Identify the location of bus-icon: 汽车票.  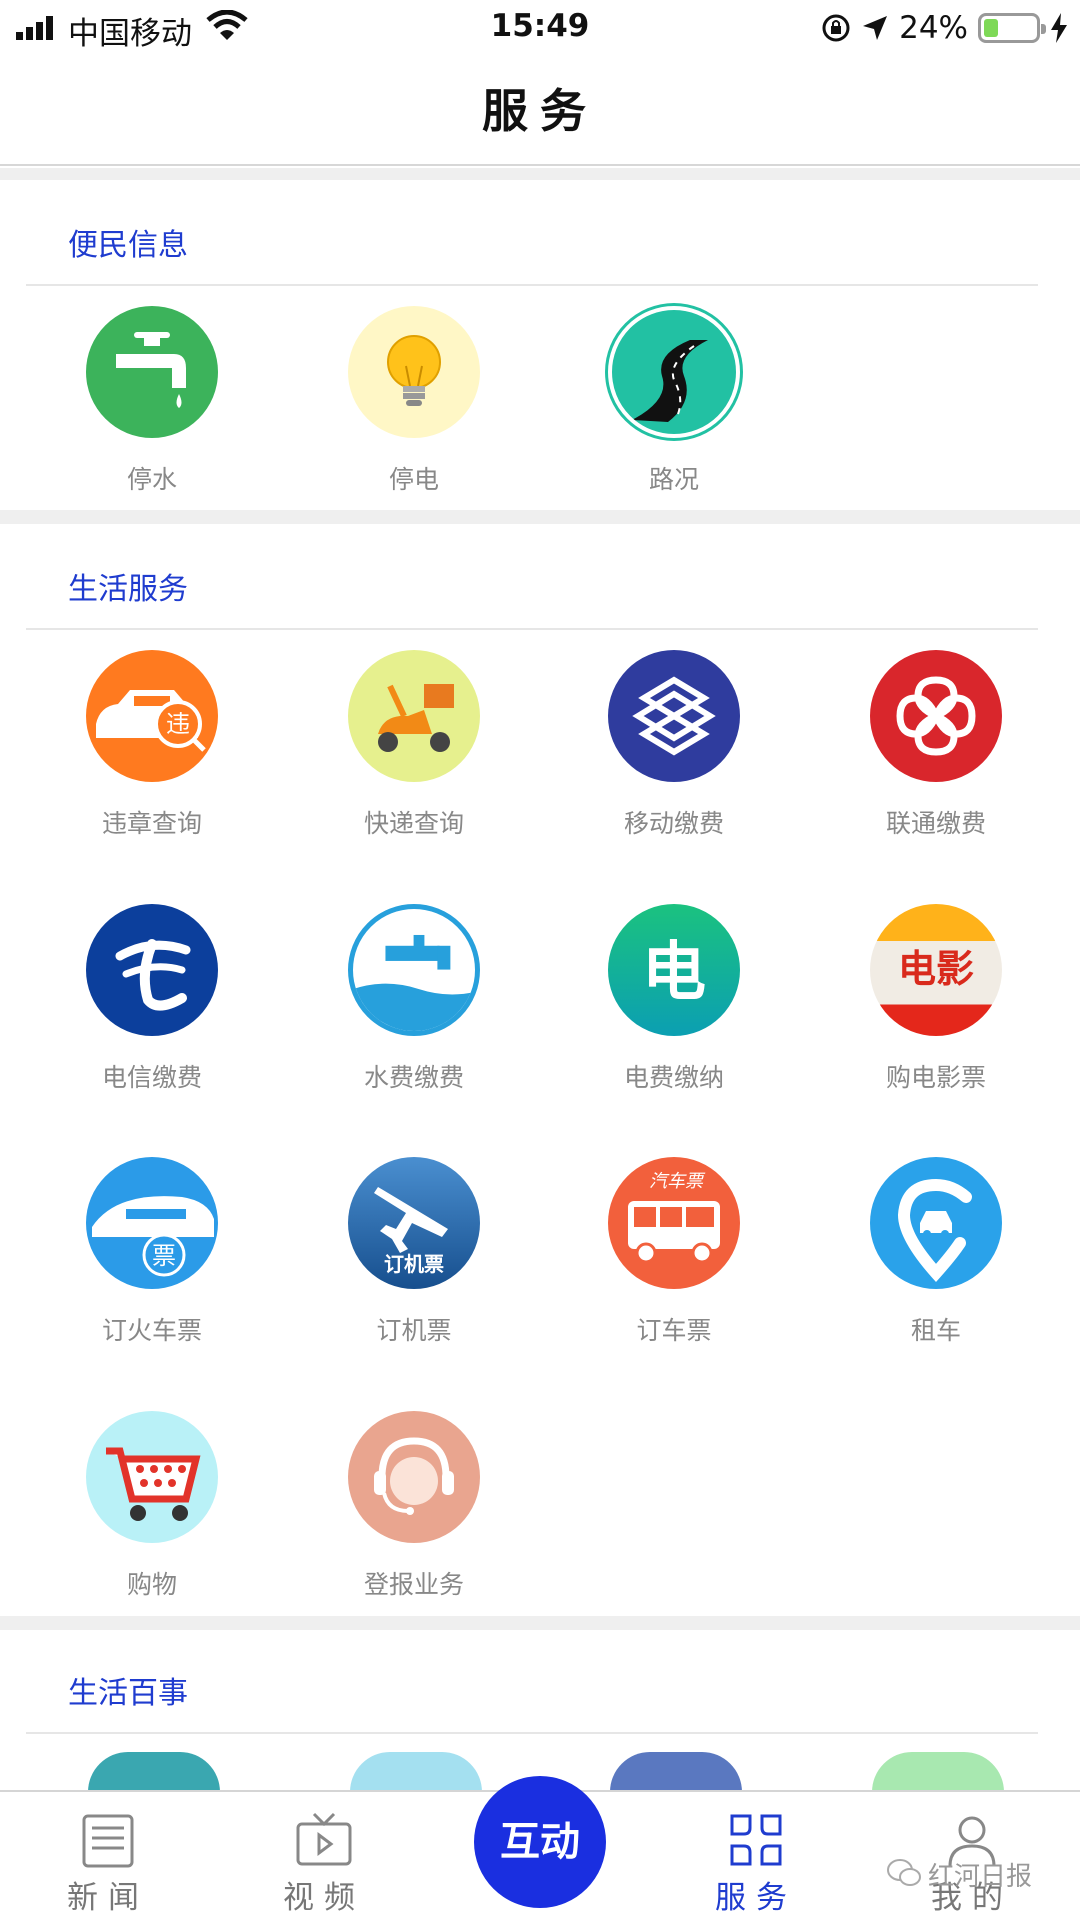
(674, 1223).